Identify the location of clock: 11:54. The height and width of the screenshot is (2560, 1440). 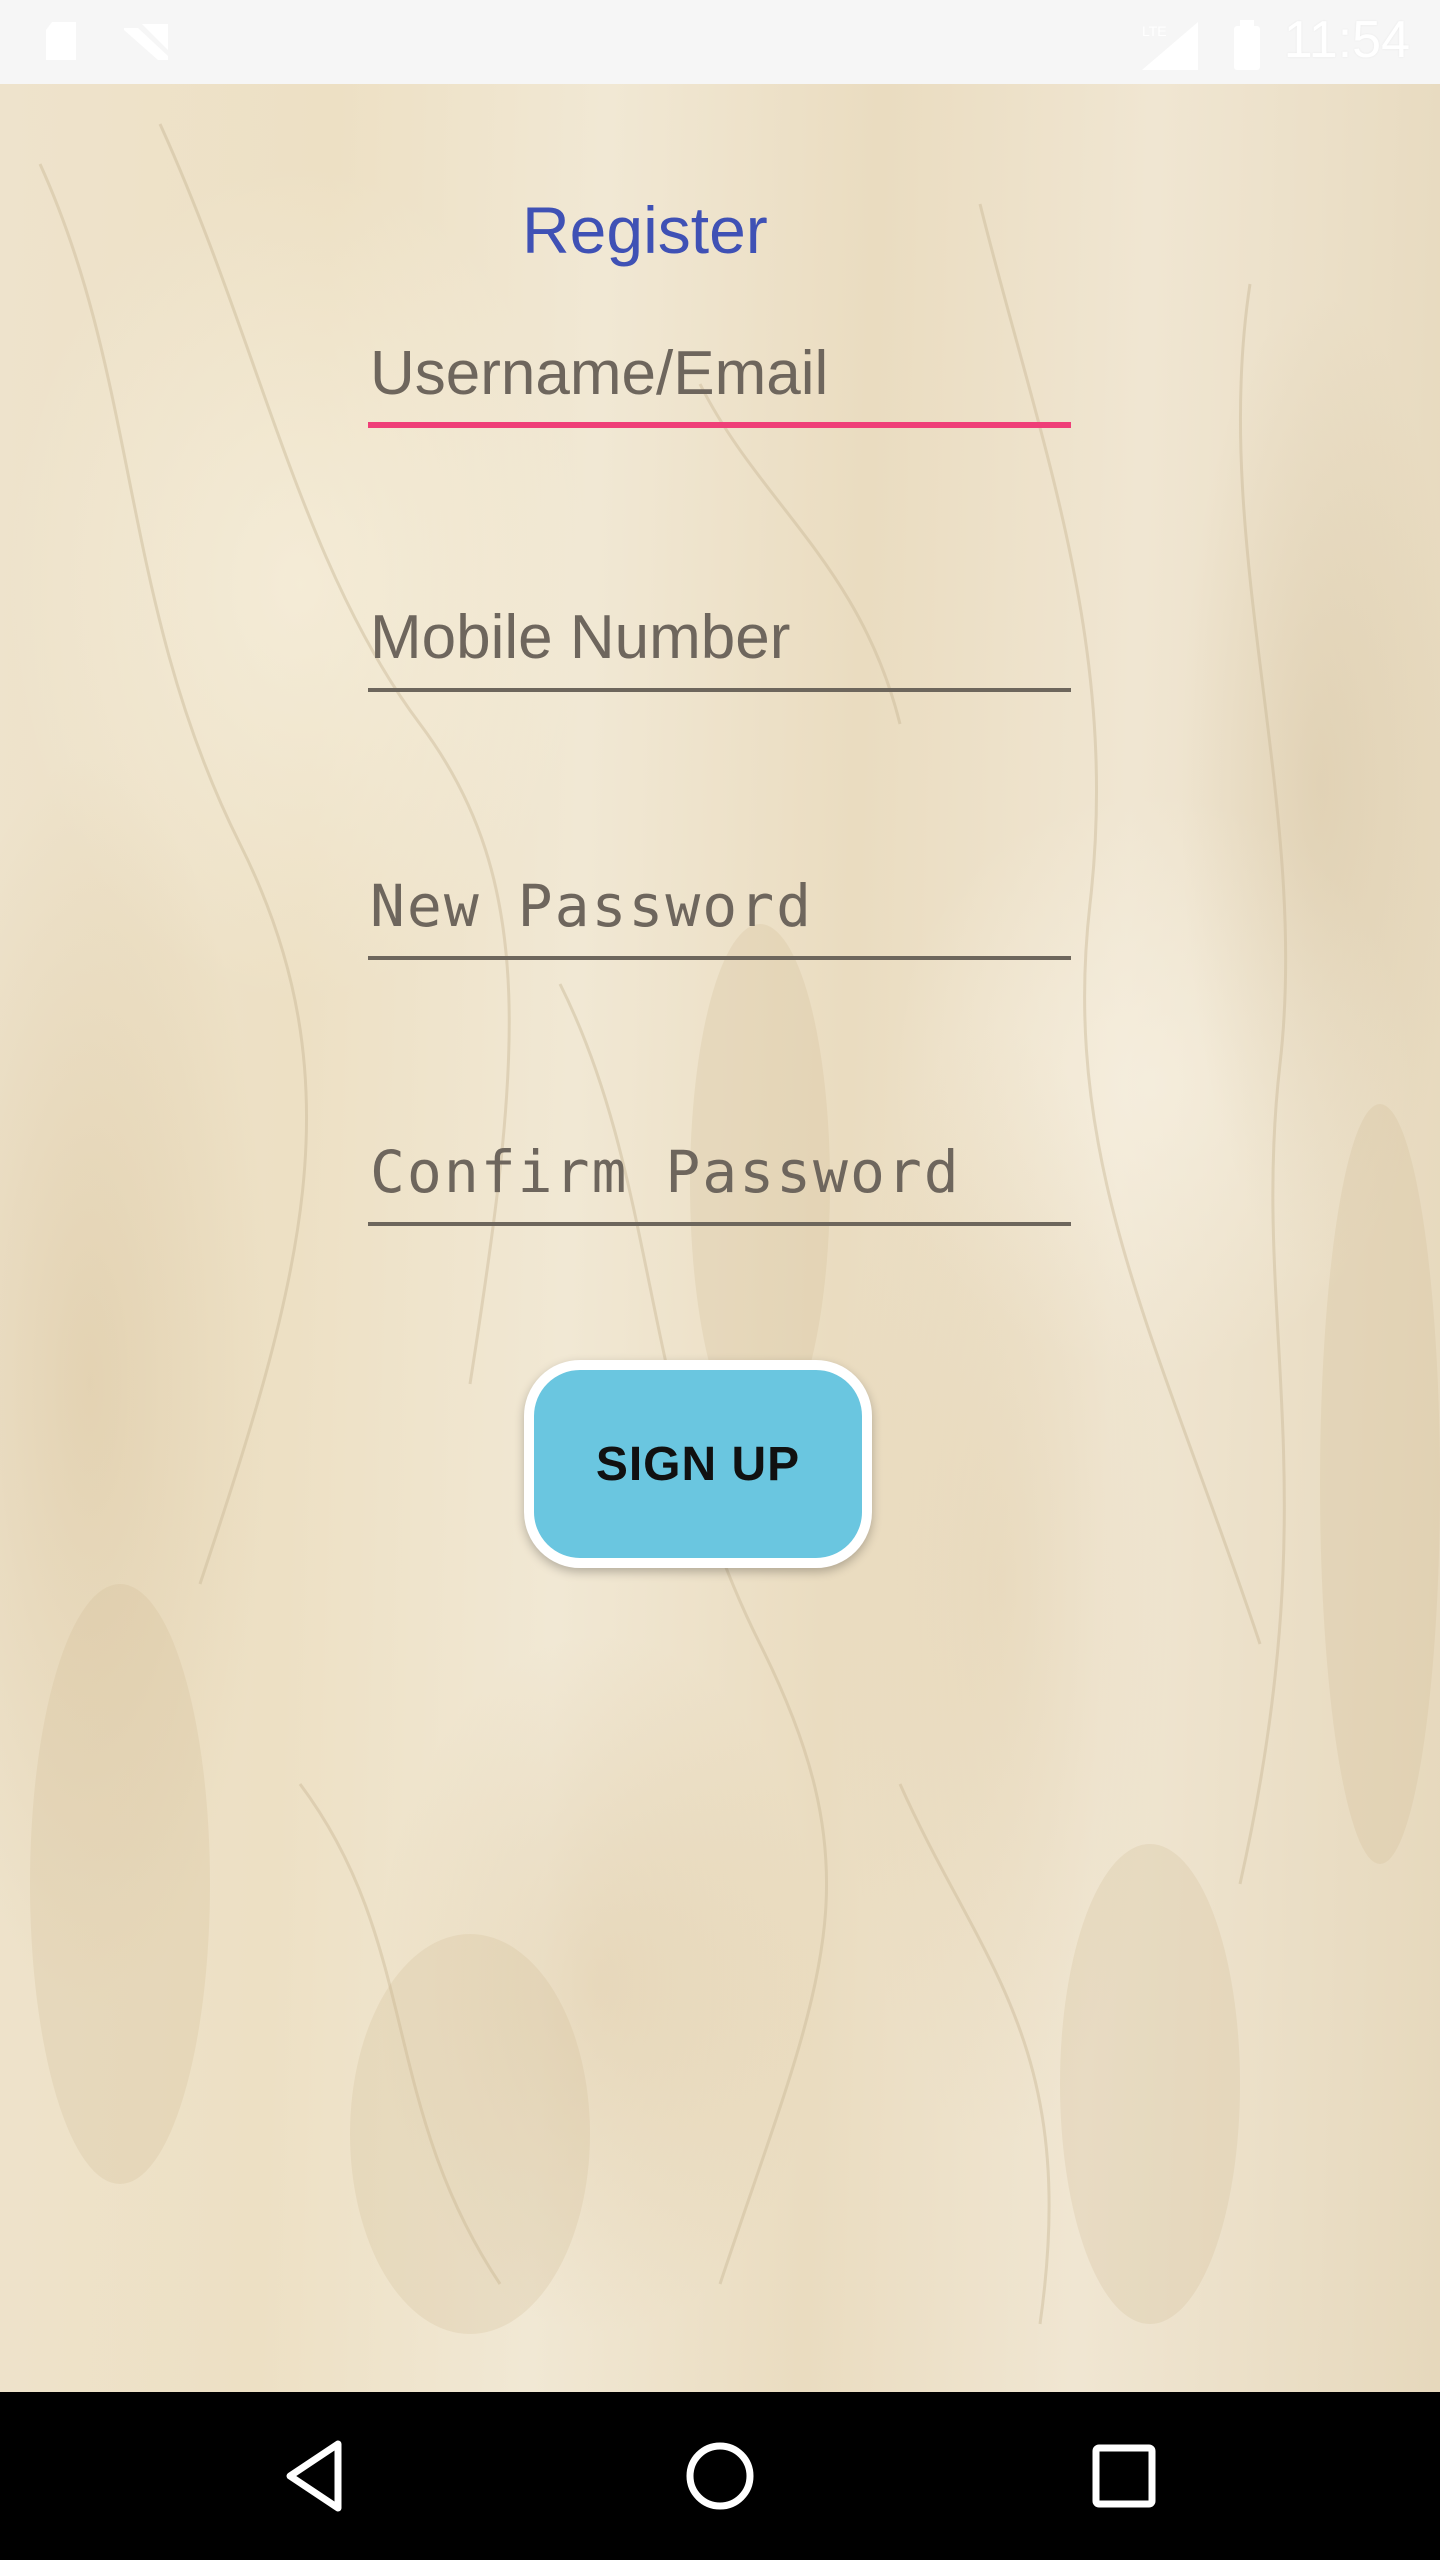
(1346, 40).